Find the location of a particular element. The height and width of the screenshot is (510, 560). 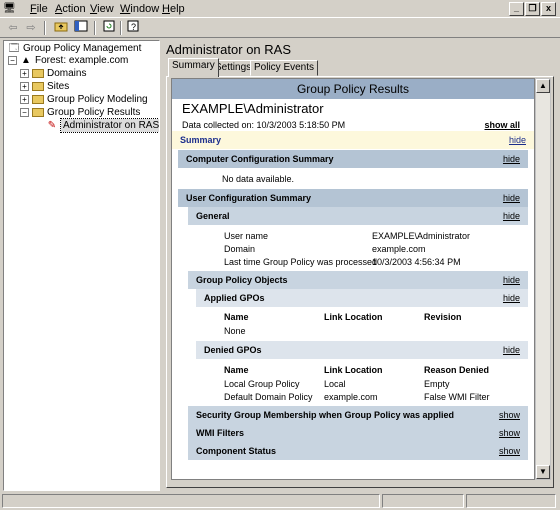

general-label: Last time Group Policy was processed is located at coordinates (301, 262).